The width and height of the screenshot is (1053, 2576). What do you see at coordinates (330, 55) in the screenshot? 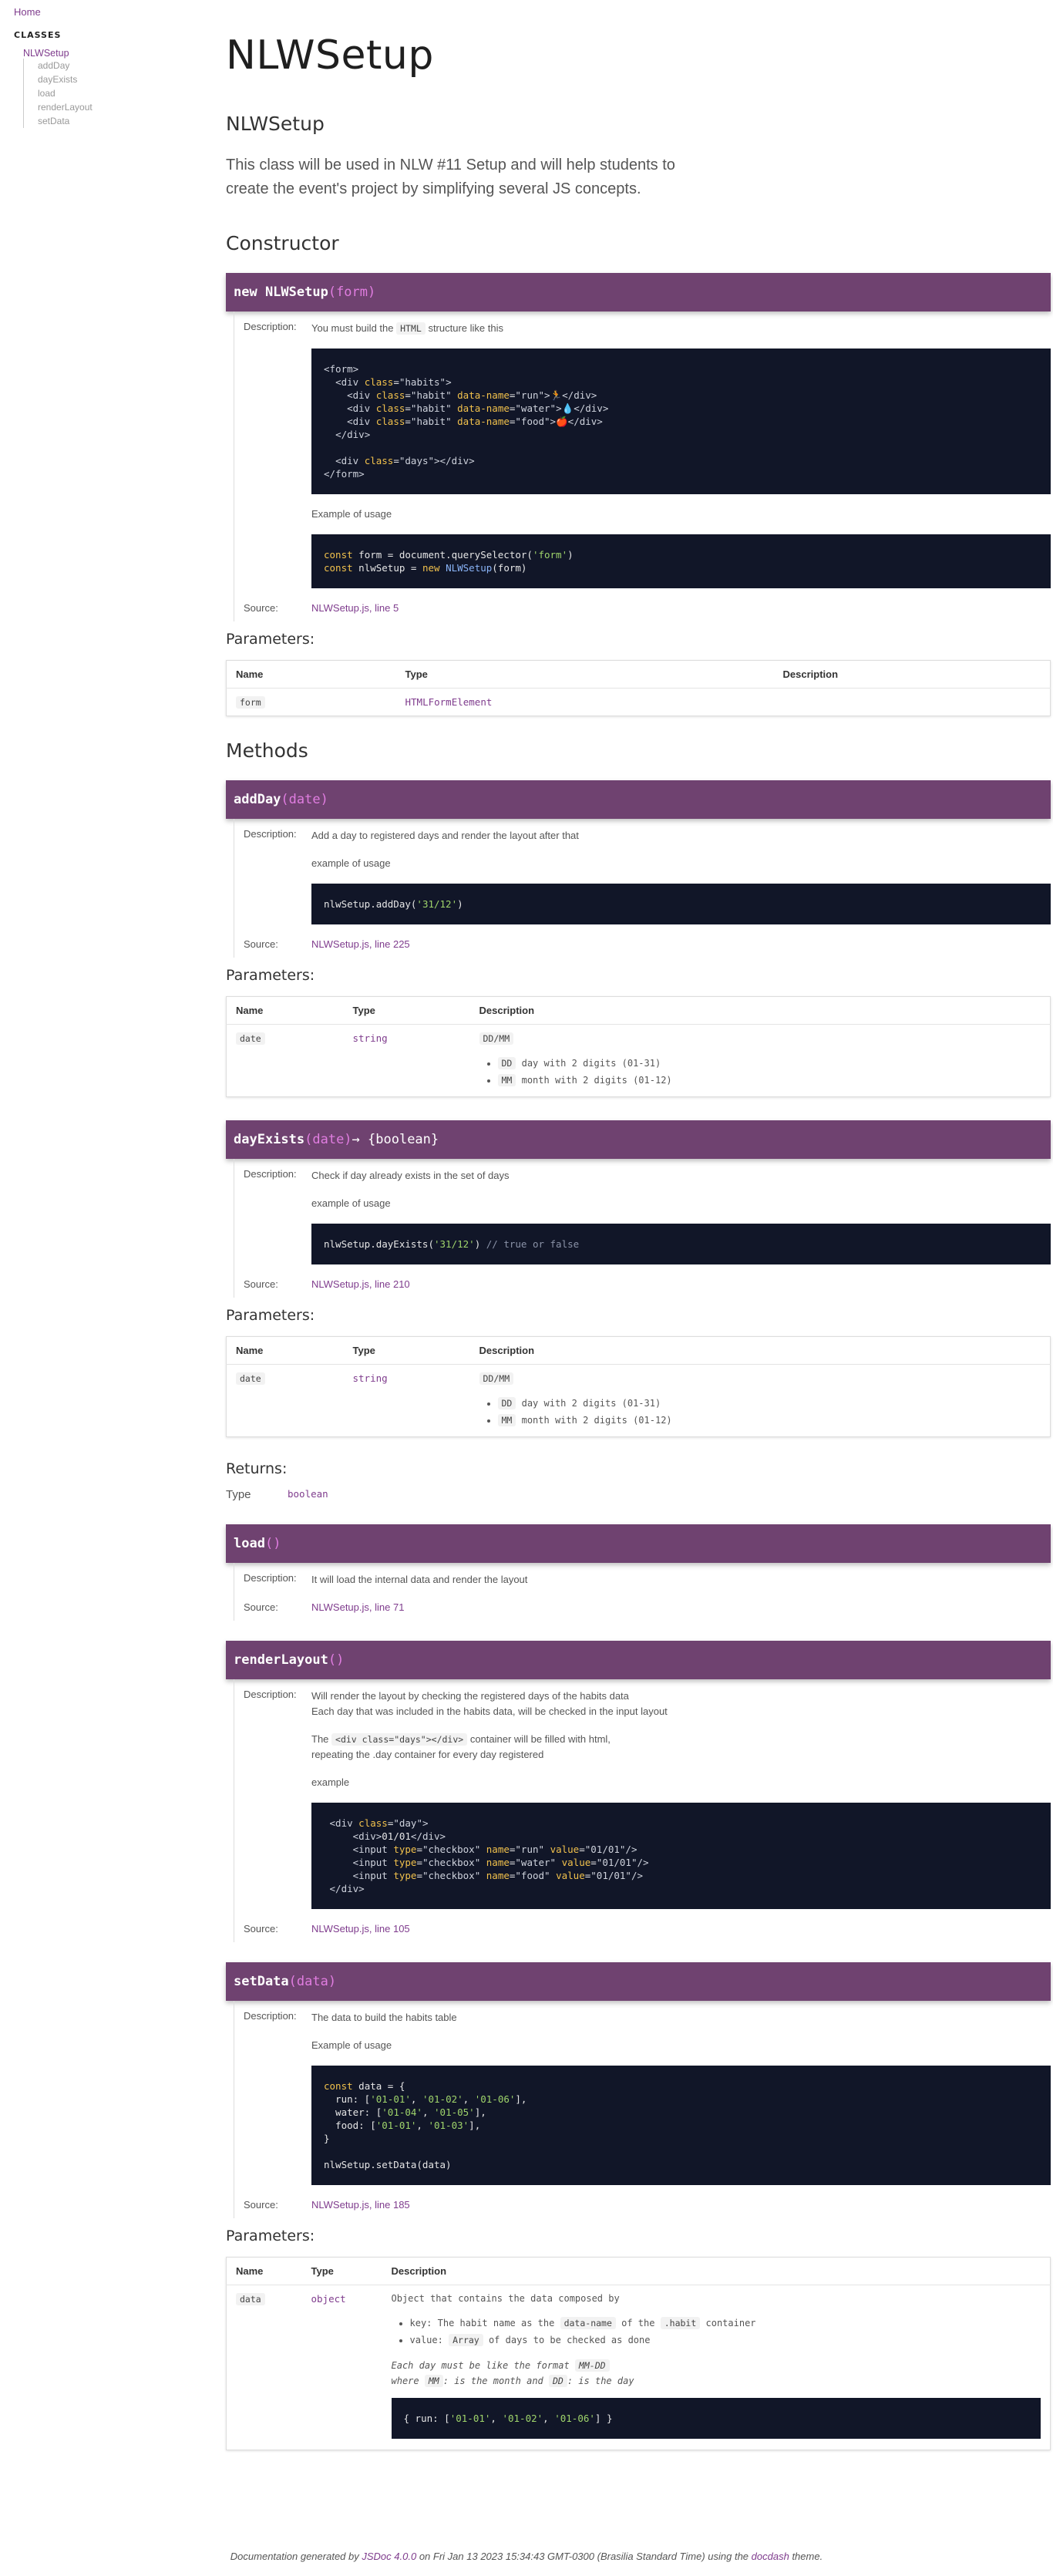
I see `page-title: NLWSetup` at bounding box center [330, 55].